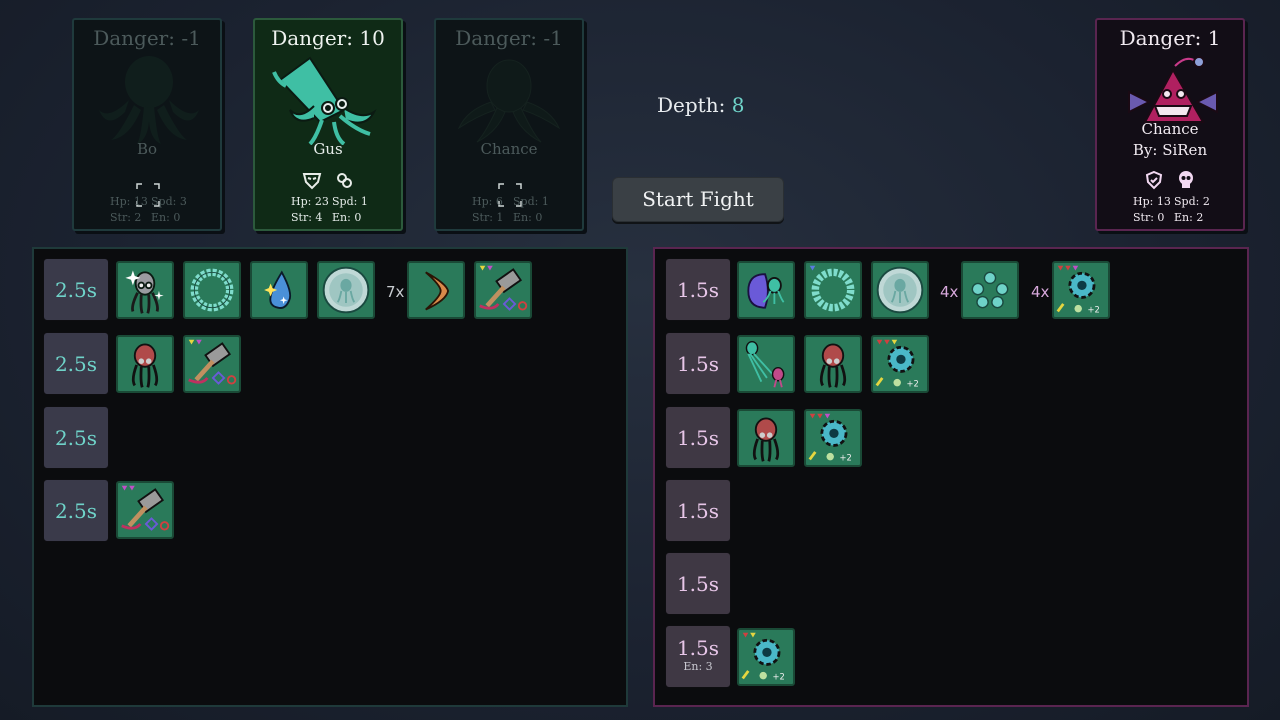 The height and width of the screenshot is (720, 1280). What do you see at coordinates (488, 217) in the screenshot?
I see `str-stat: Str: 1` at bounding box center [488, 217].